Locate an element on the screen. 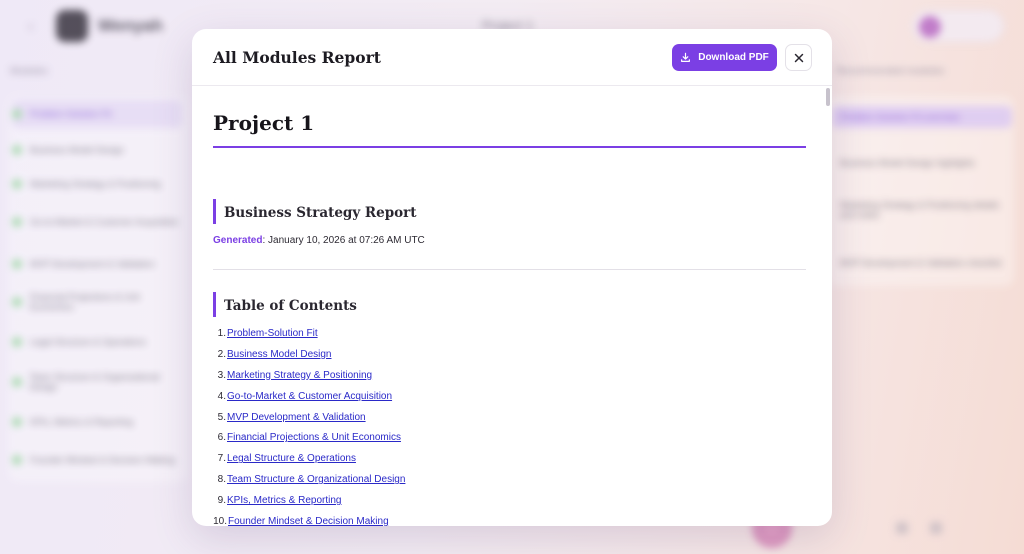  sidebar-item-label: Go-to-Market & Customer Acquisition is located at coordinates (104, 222).